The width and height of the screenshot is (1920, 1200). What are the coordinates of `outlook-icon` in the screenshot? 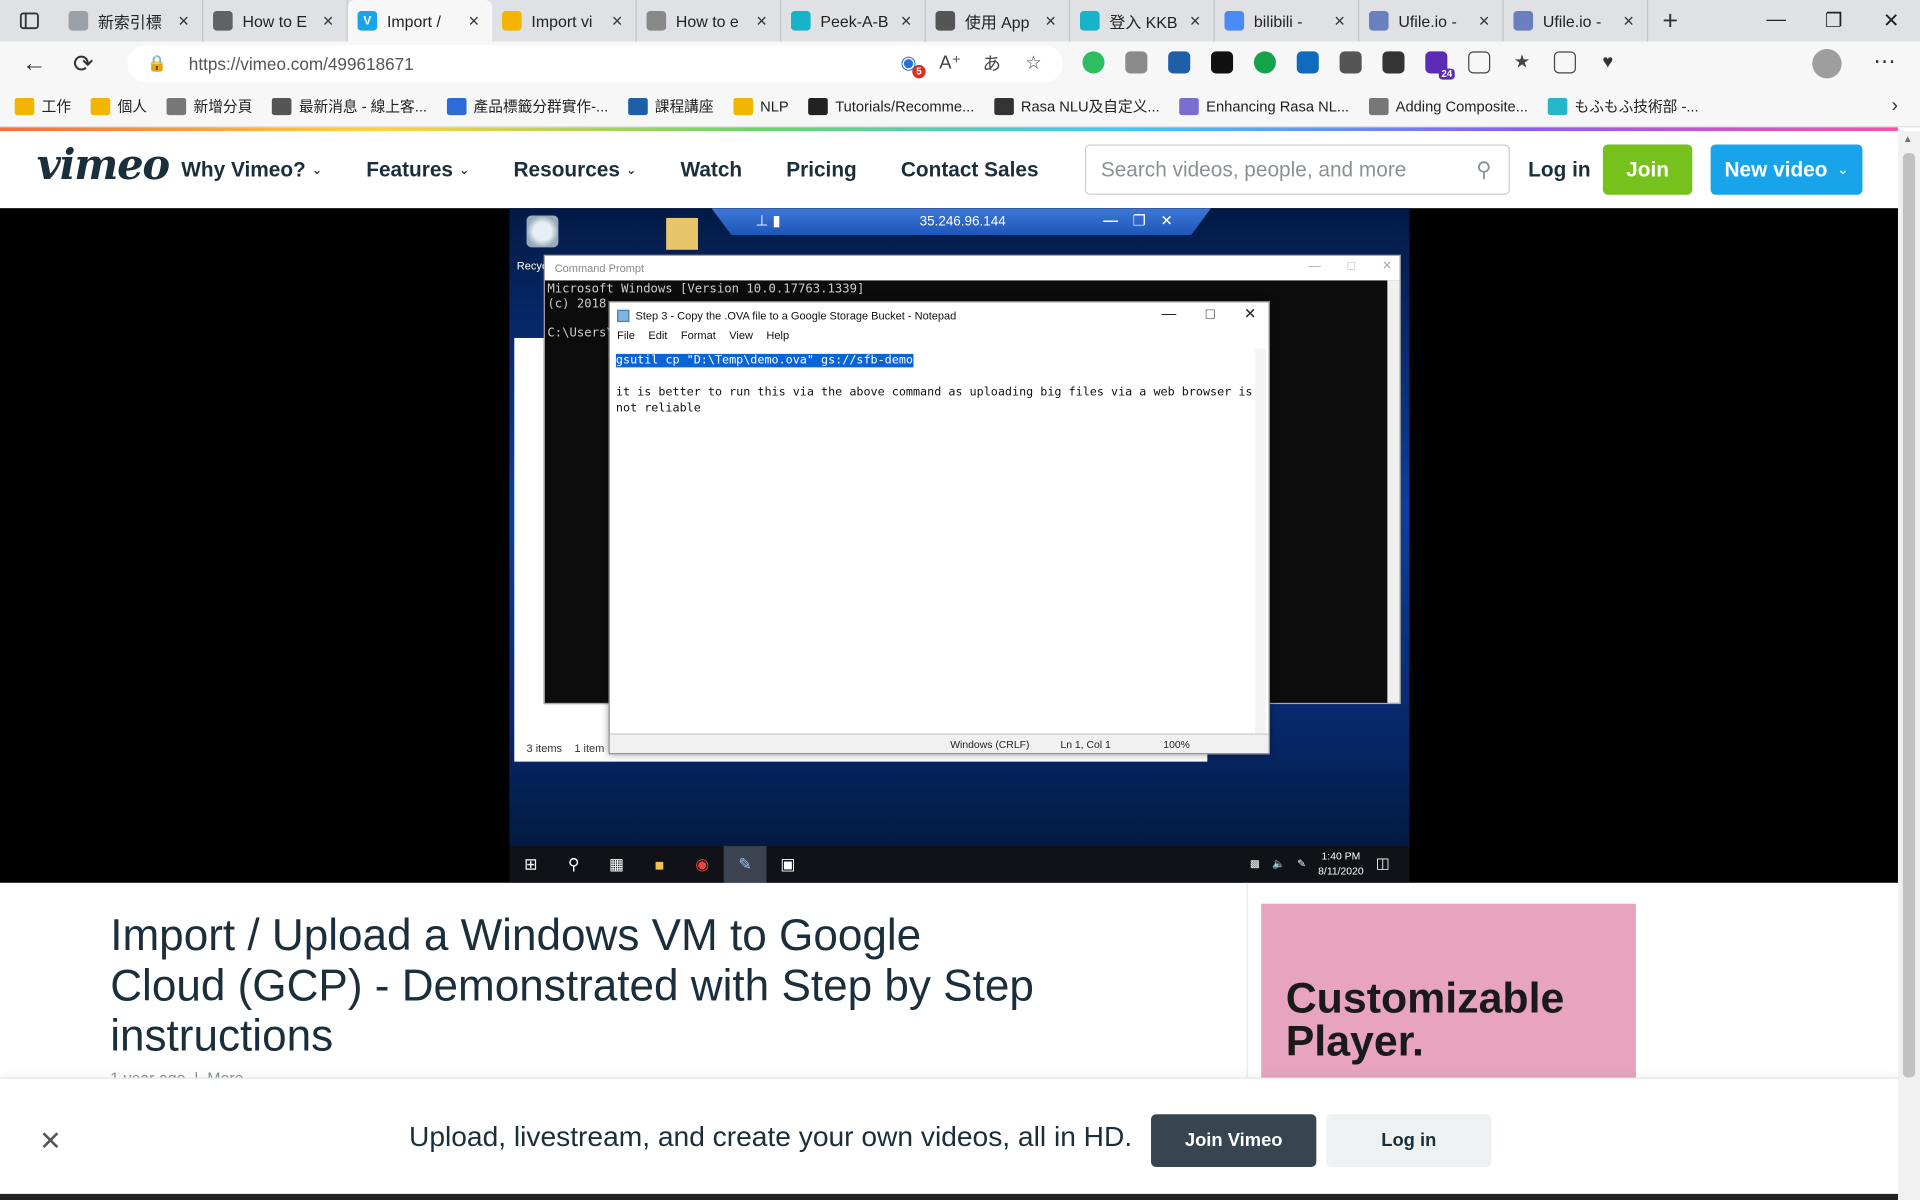 It's located at (1307, 62).